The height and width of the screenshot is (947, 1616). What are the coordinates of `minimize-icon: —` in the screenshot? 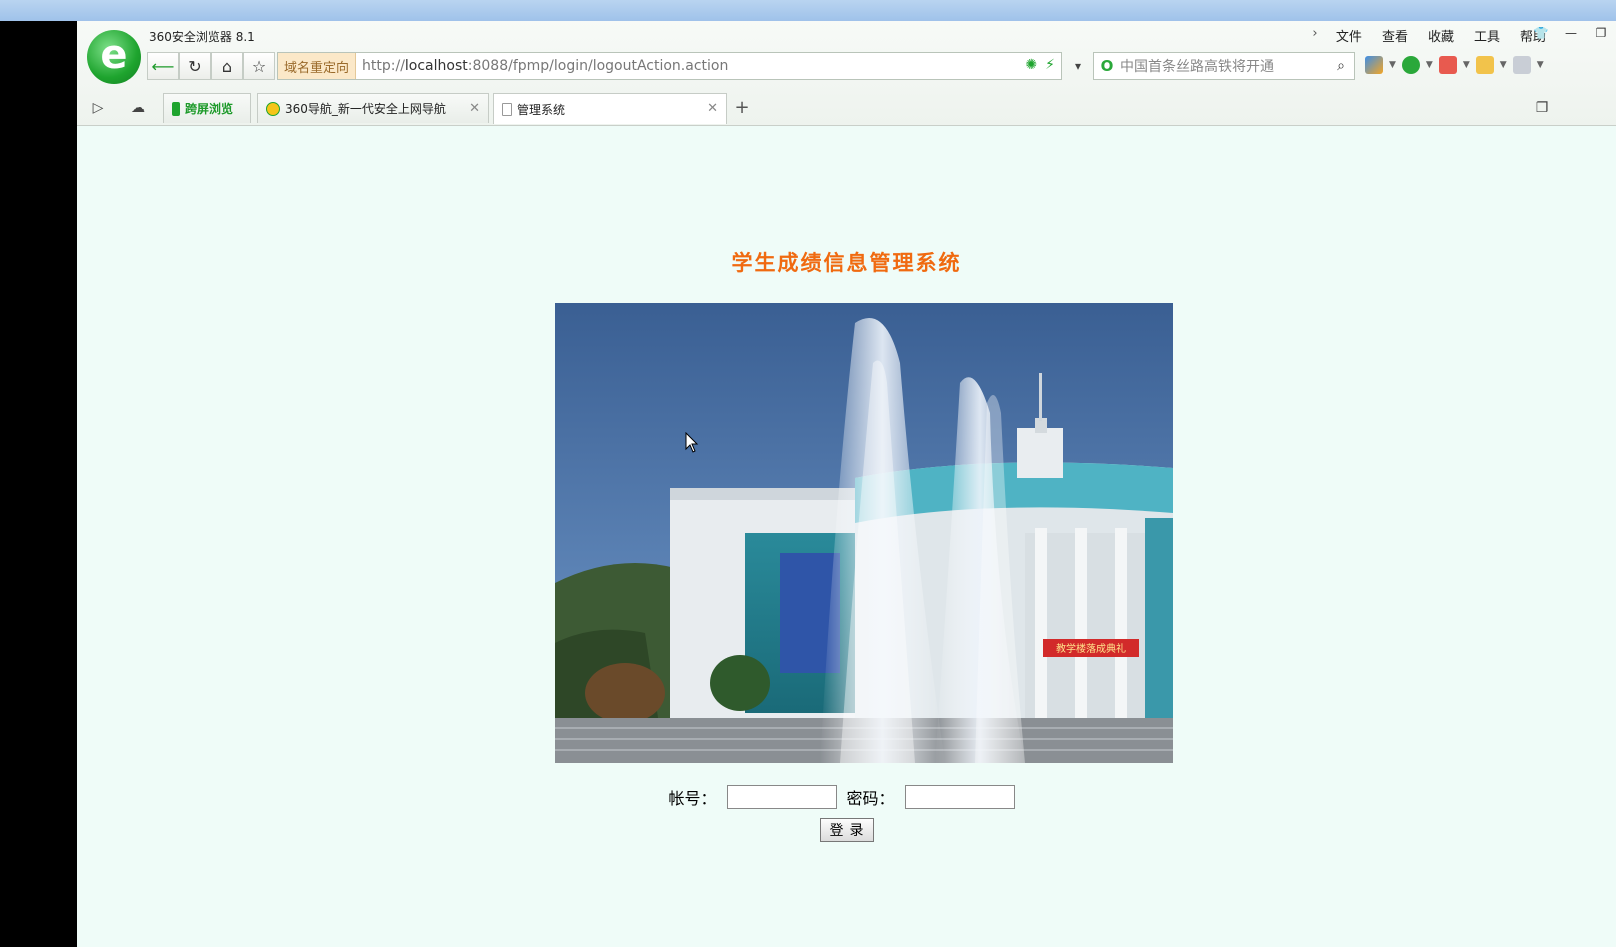 It's located at (1571, 33).